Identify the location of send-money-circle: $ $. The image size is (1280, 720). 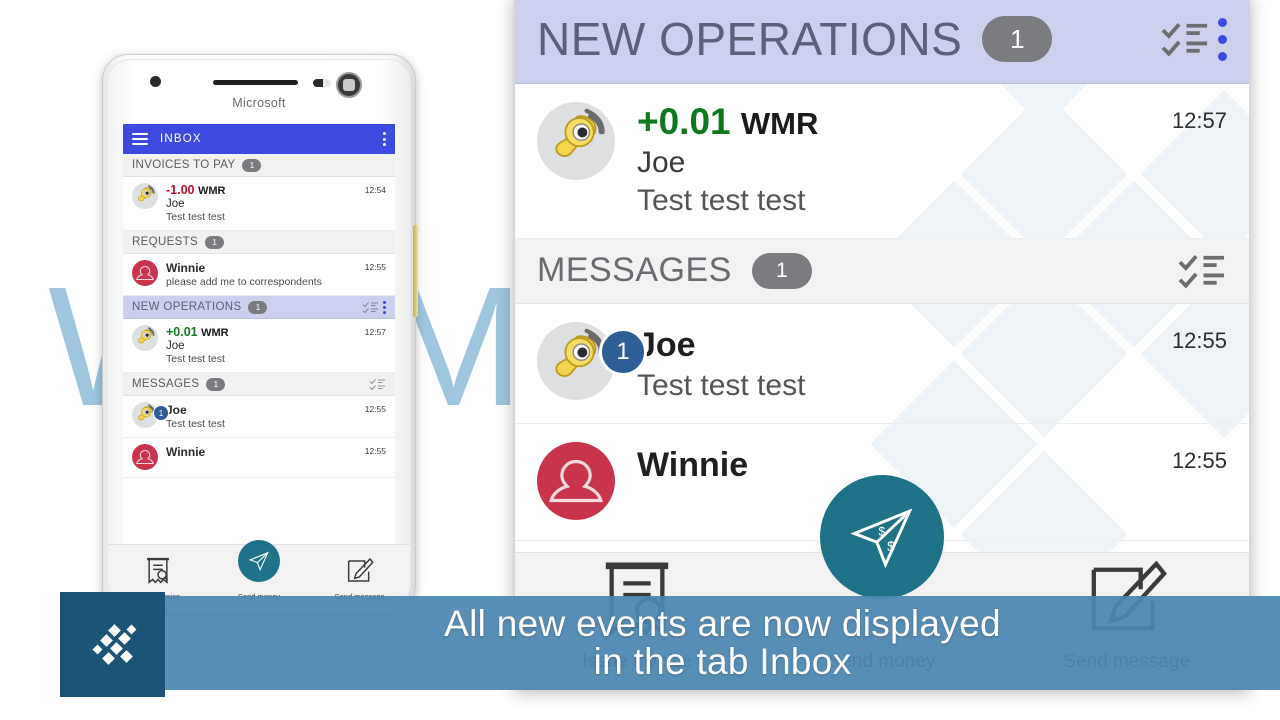
(881, 537).